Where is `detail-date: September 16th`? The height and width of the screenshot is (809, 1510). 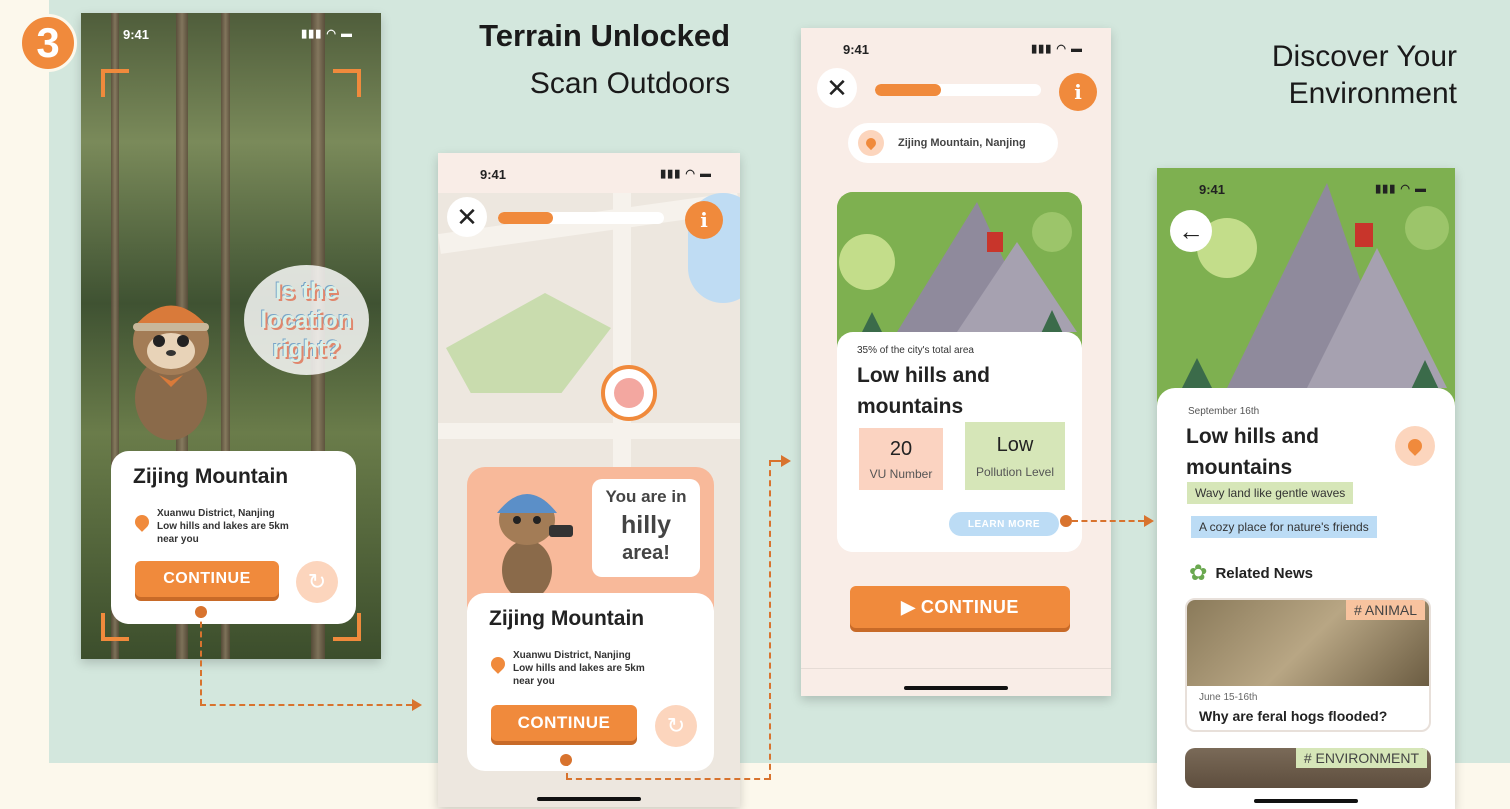 detail-date: September 16th is located at coordinates (1224, 411).